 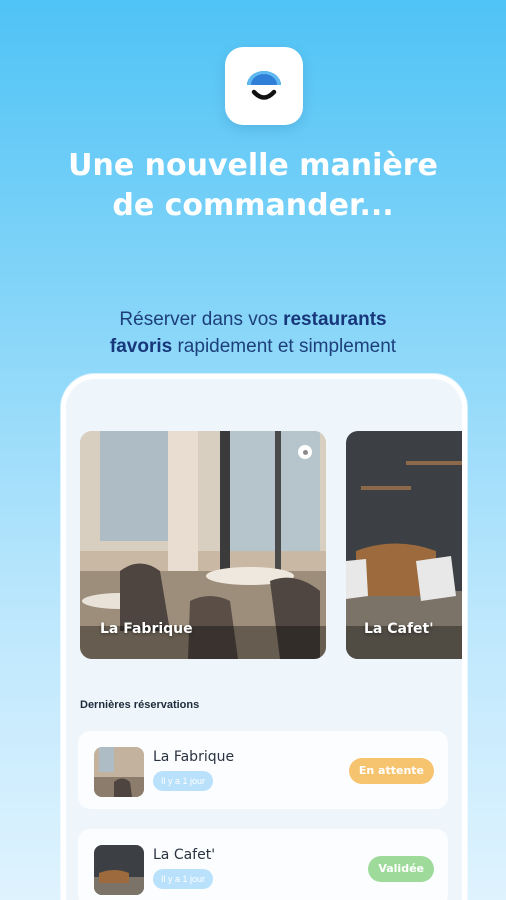 I want to click on reservation-row: La Fabrique Il y a 1 jour En attente, so click(x=263, y=770).